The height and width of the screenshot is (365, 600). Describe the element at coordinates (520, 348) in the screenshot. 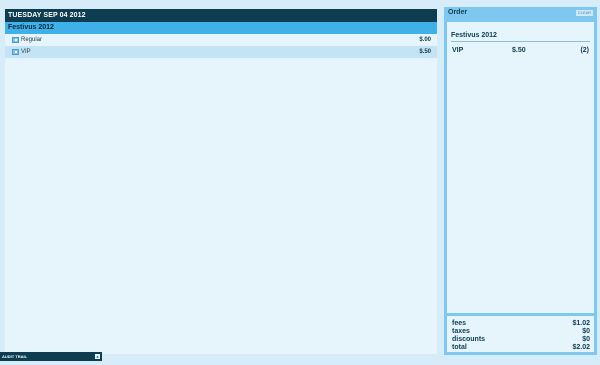

I see `totals-row-total: total $2.02` at that location.